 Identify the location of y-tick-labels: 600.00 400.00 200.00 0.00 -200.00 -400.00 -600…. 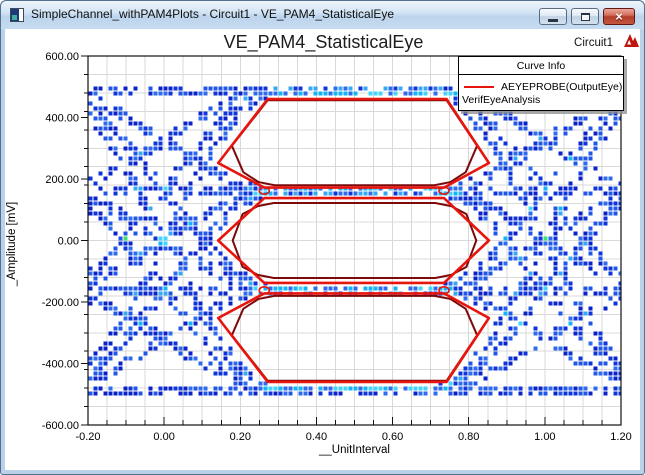
(60, 241).